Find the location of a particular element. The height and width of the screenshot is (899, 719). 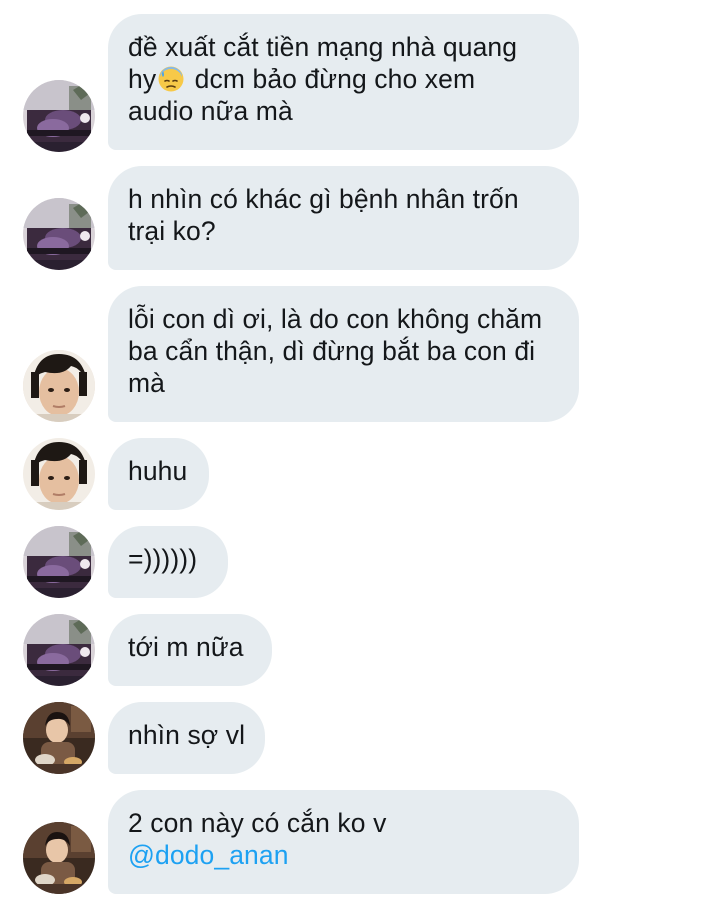

mention-link: @dodo_anan is located at coordinates (343, 855).